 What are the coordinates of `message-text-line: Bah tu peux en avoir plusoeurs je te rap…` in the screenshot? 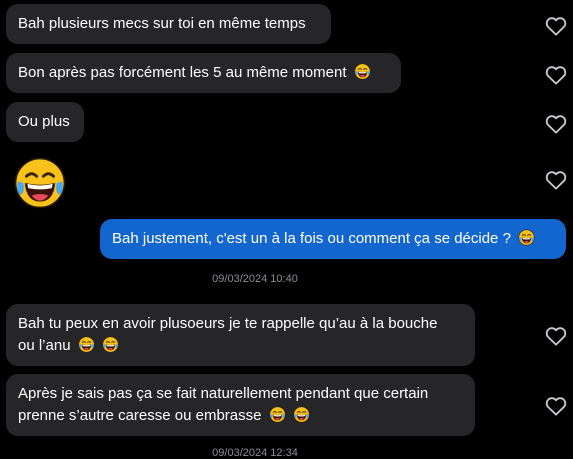 It's located at (228, 323).